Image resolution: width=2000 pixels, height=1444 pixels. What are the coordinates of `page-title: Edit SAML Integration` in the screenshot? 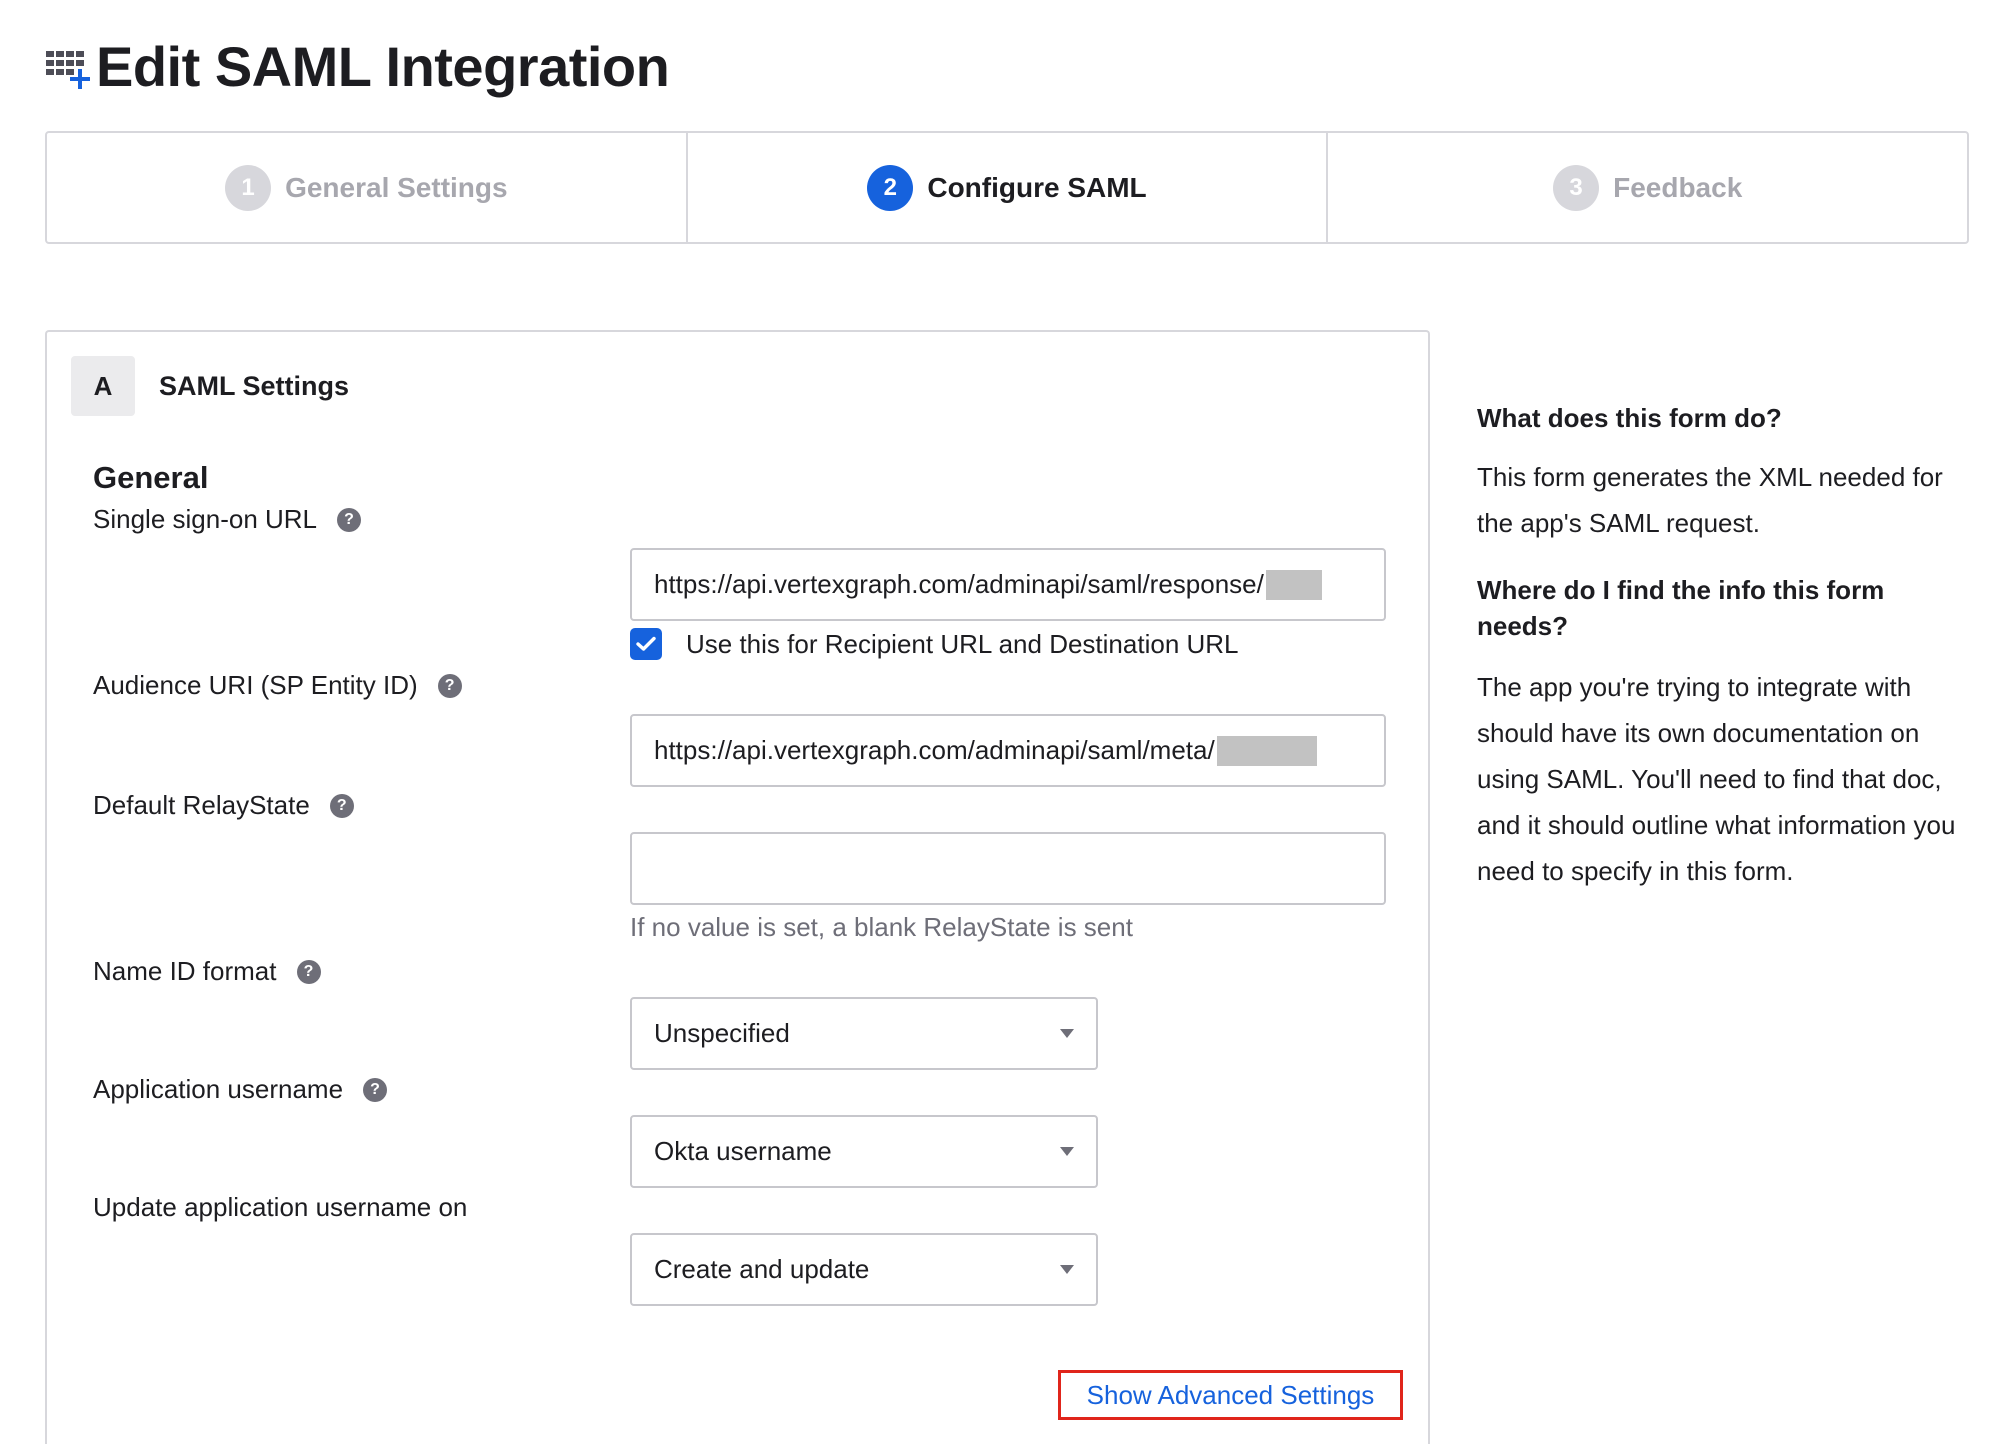 It's located at (383, 66).